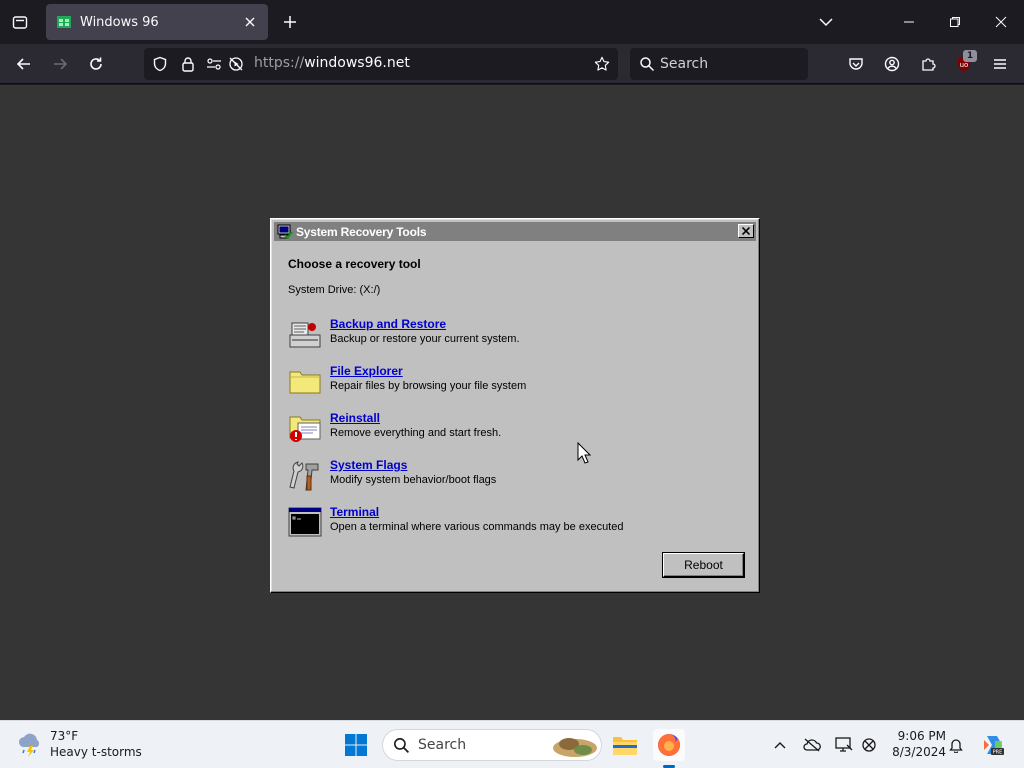 The image size is (1024, 768). I want to click on minimize-icon, so click(909, 22).